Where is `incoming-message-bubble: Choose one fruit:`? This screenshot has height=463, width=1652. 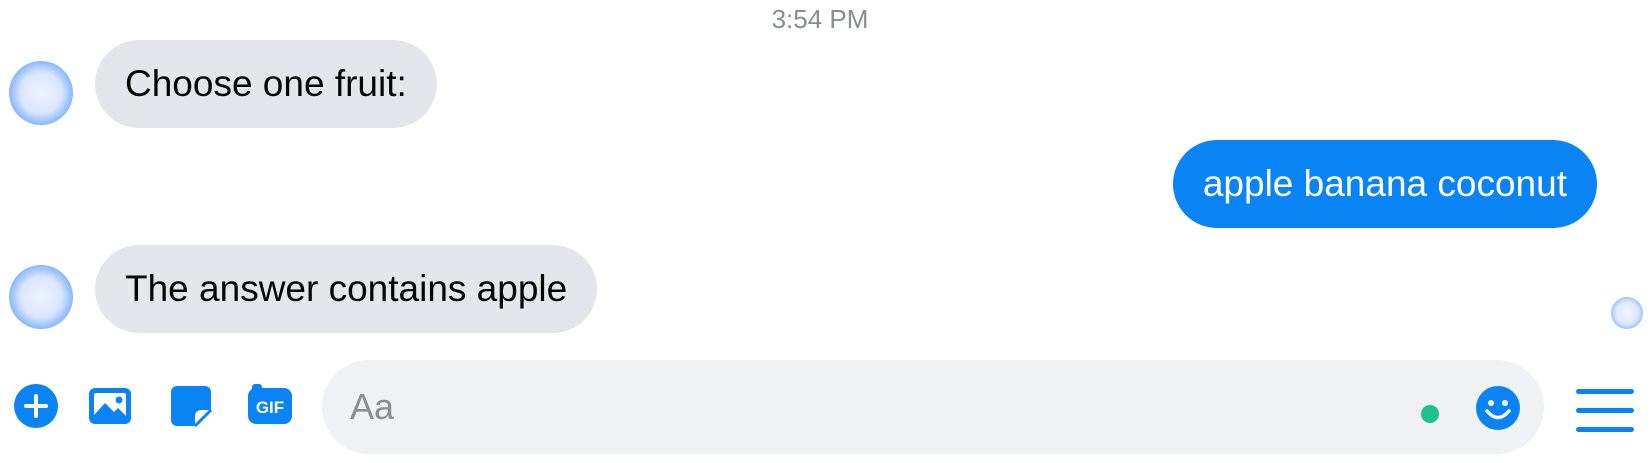
incoming-message-bubble: Choose one fruit: is located at coordinates (266, 84).